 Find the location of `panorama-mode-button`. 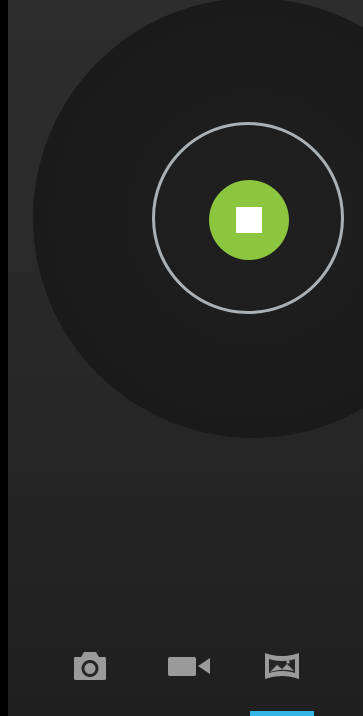

panorama-mode-button is located at coordinates (282, 666).